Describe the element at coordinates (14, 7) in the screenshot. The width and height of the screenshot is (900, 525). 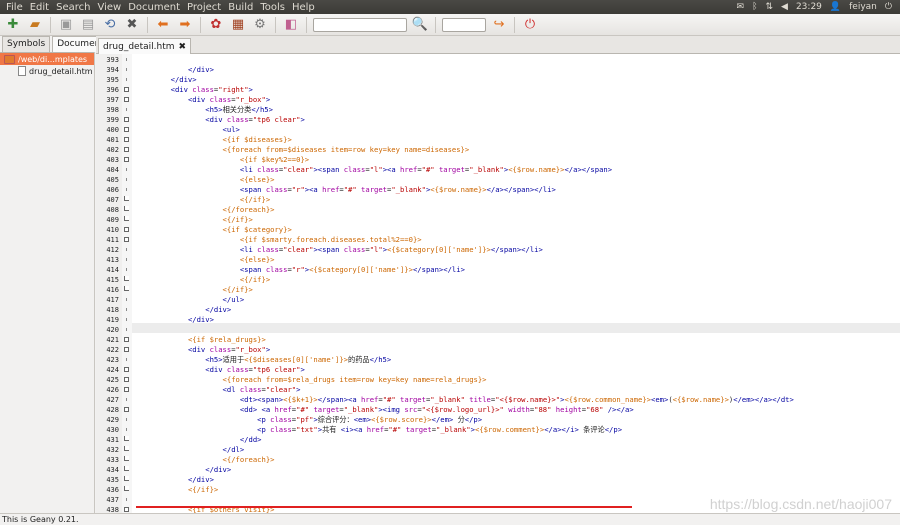
I see `menu-file: File` at that location.